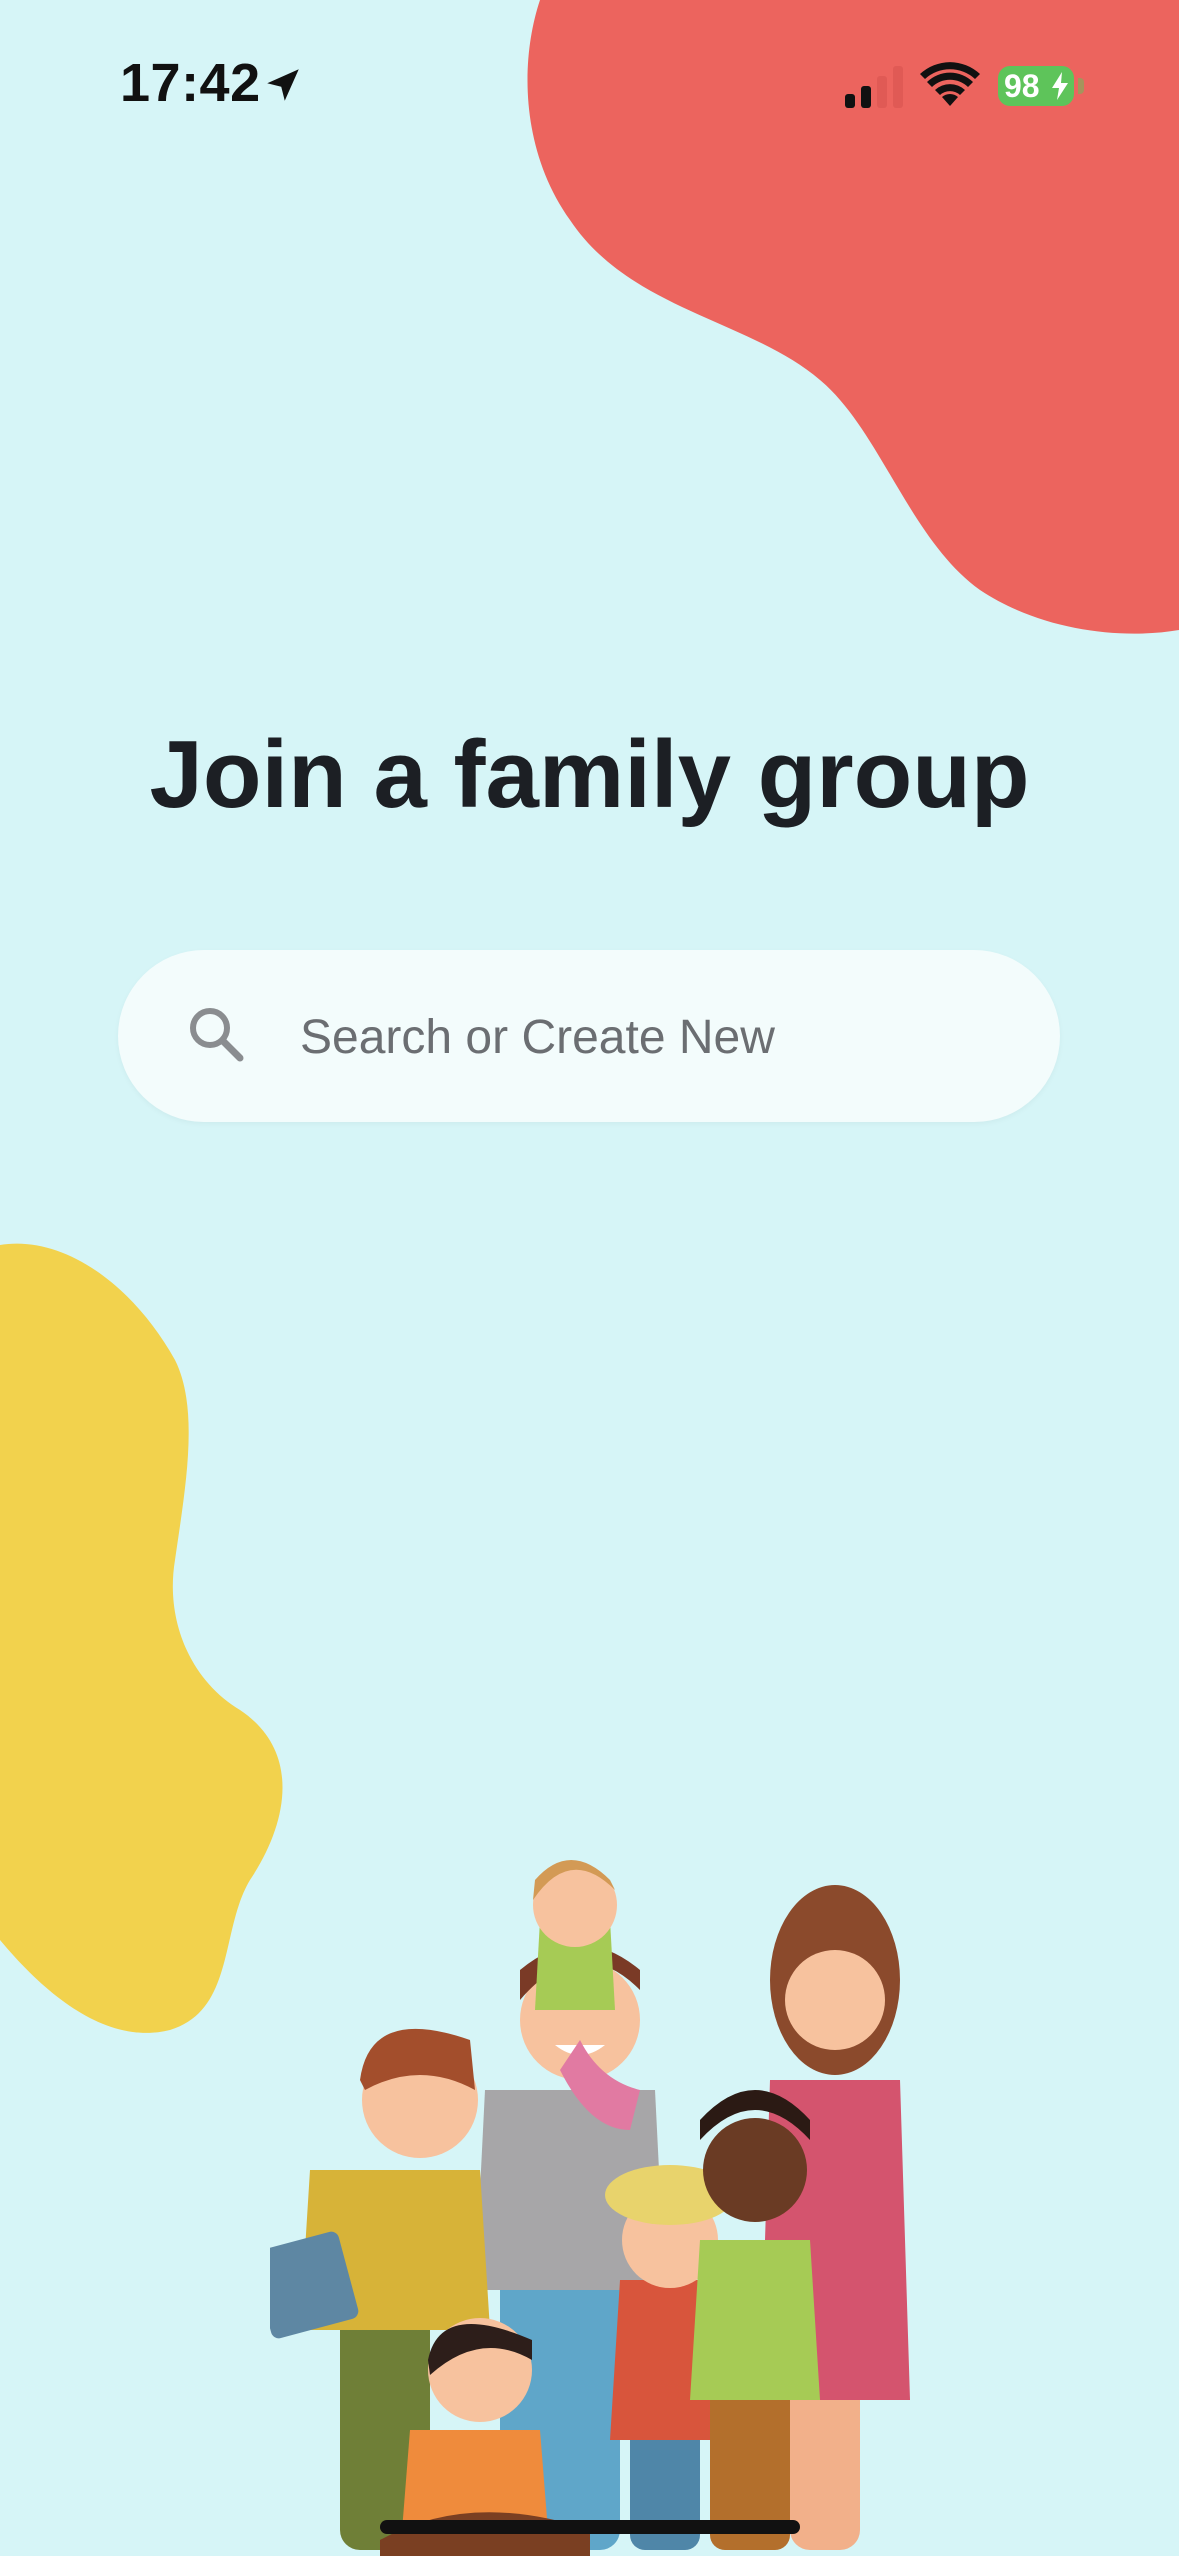  I want to click on battery-icon: 98, so click(1036, 86).